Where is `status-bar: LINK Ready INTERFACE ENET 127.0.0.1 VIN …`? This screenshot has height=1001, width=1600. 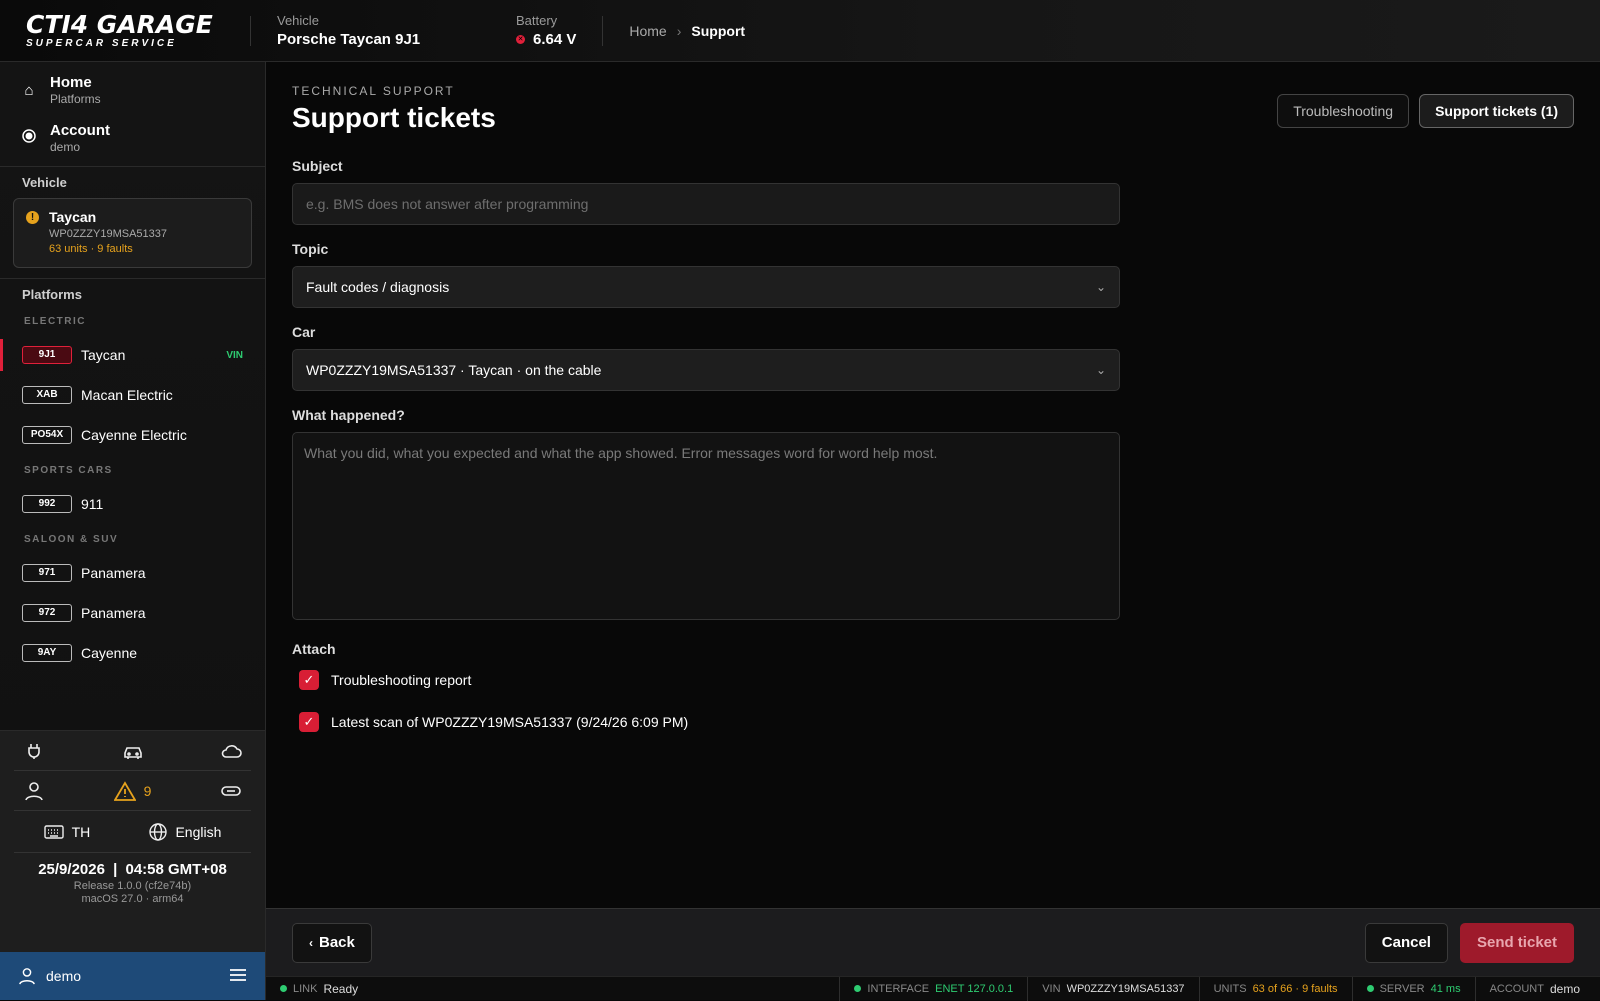
status-bar: LINK Ready INTERFACE ENET 127.0.0.1 VIN … is located at coordinates (933, 988).